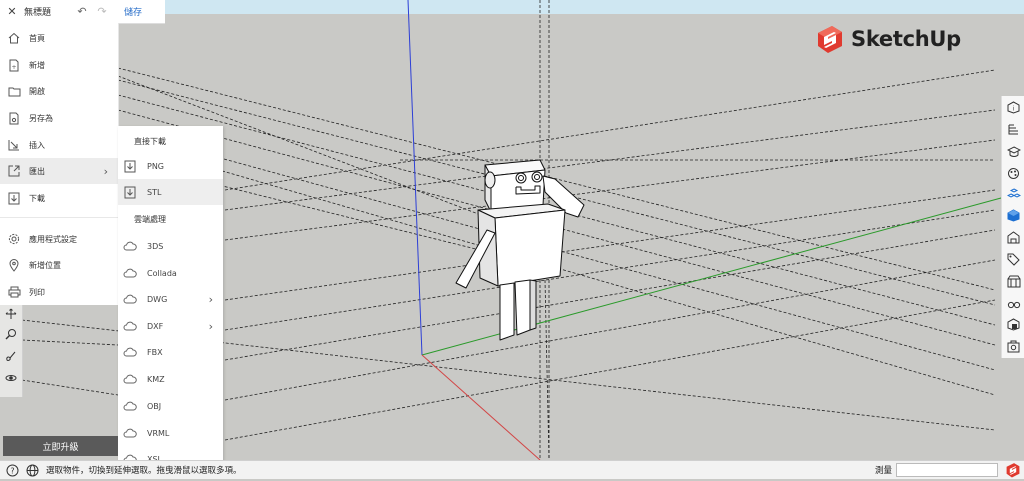 This screenshot has width=1024, height=481. What do you see at coordinates (1013, 173) in the screenshot?
I see `materials-icon` at bounding box center [1013, 173].